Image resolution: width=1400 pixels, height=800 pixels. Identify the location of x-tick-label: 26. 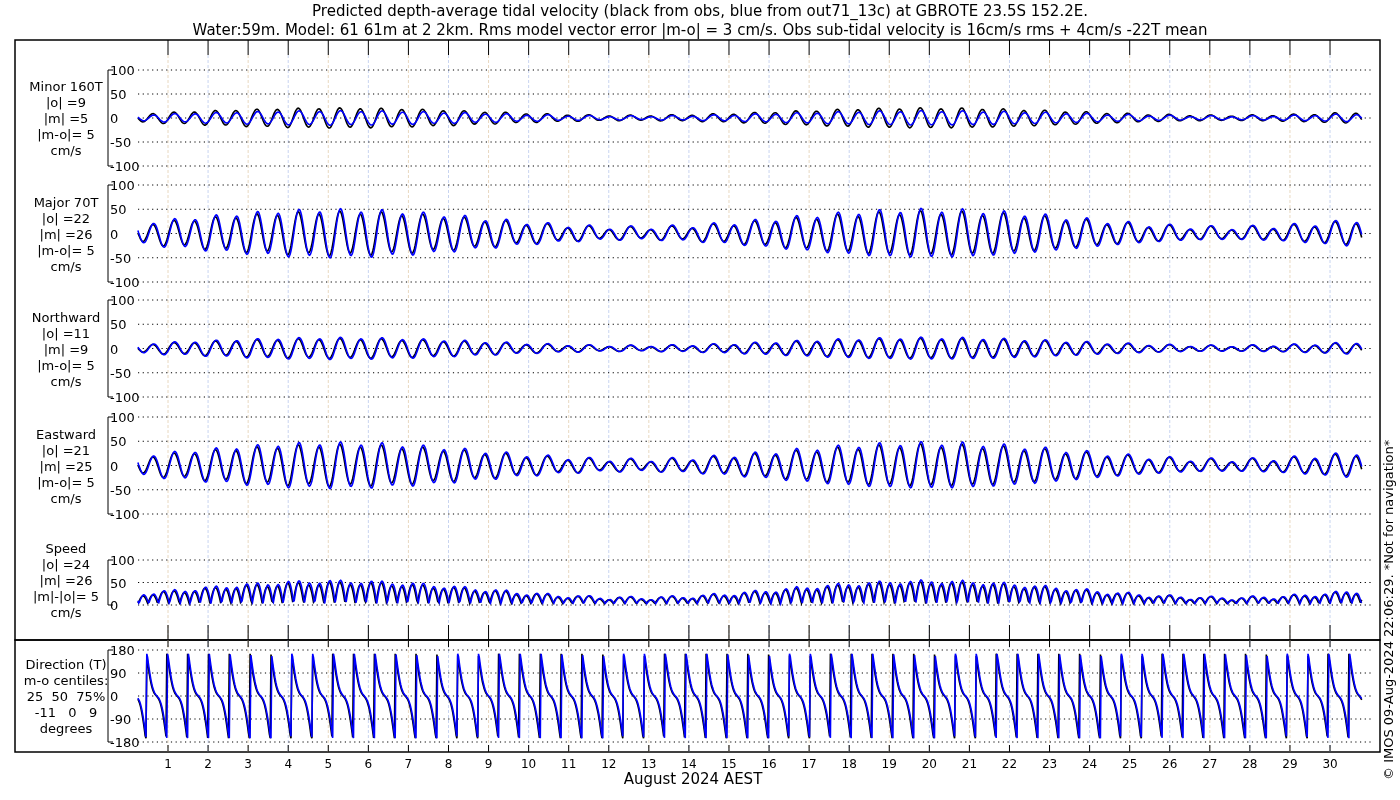
(1170, 764).